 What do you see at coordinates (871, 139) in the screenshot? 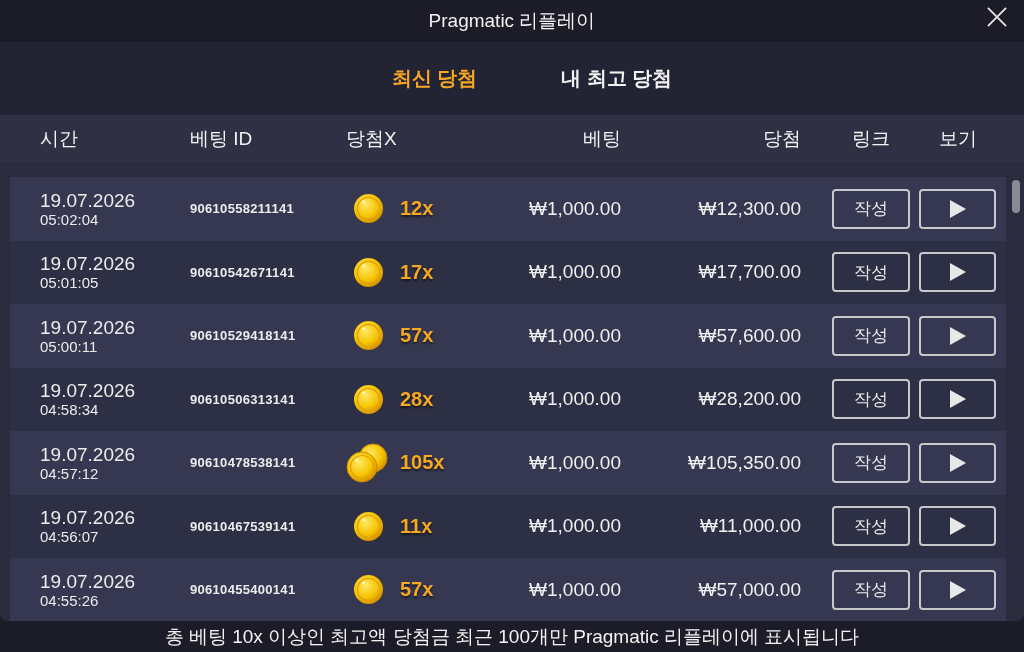
I see `column-header: 링크` at bounding box center [871, 139].